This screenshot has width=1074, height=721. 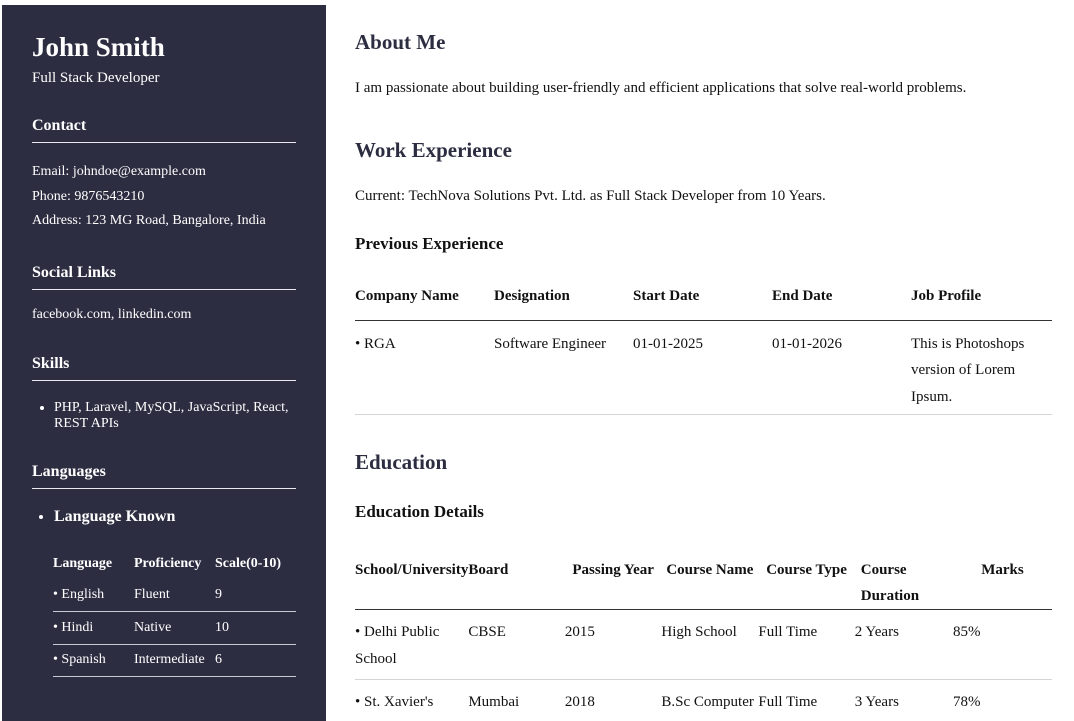 I want to click on start-date-cell: 01-01-2025, so click(x=702, y=367).